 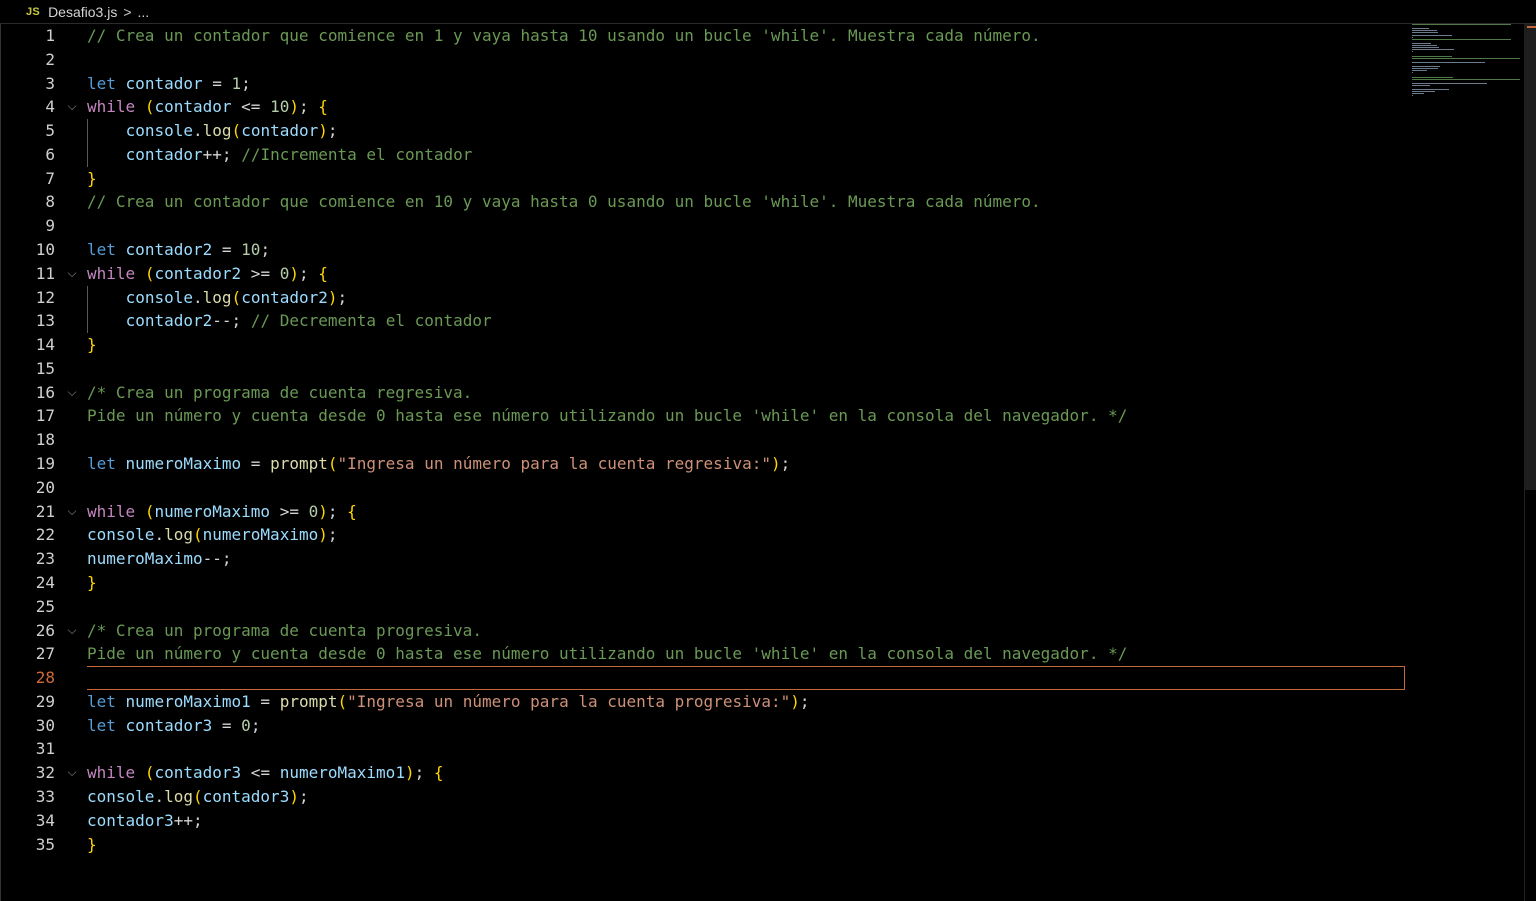 What do you see at coordinates (198, 797) in the screenshot?
I see `code-line: console.log(contador3);` at bounding box center [198, 797].